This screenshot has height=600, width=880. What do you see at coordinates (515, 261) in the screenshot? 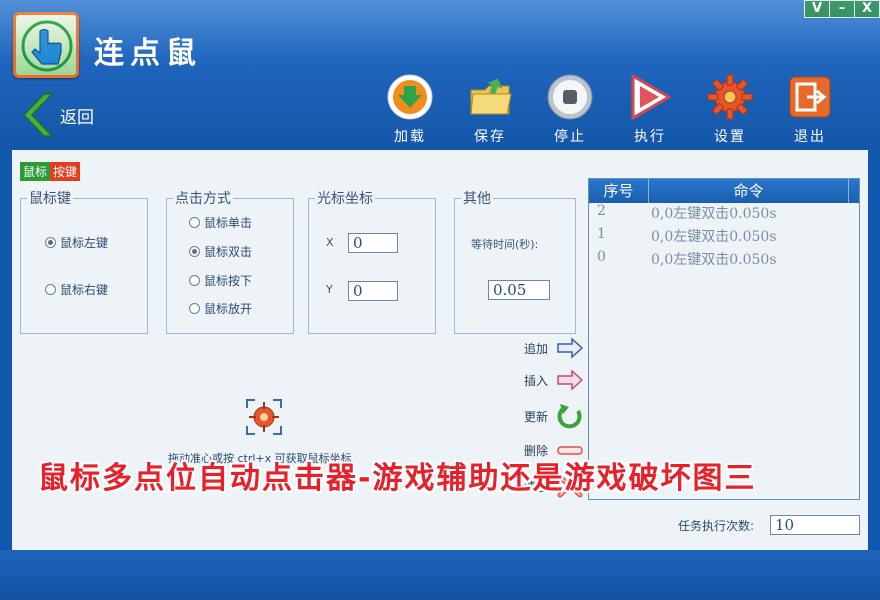
I see `other-group: 其他` at bounding box center [515, 261].